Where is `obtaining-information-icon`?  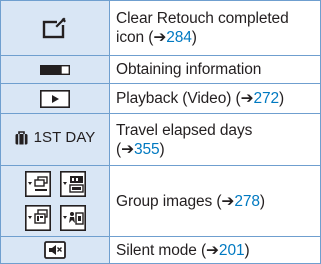 obtaining-information-icon is located at coordinates (55, 69).